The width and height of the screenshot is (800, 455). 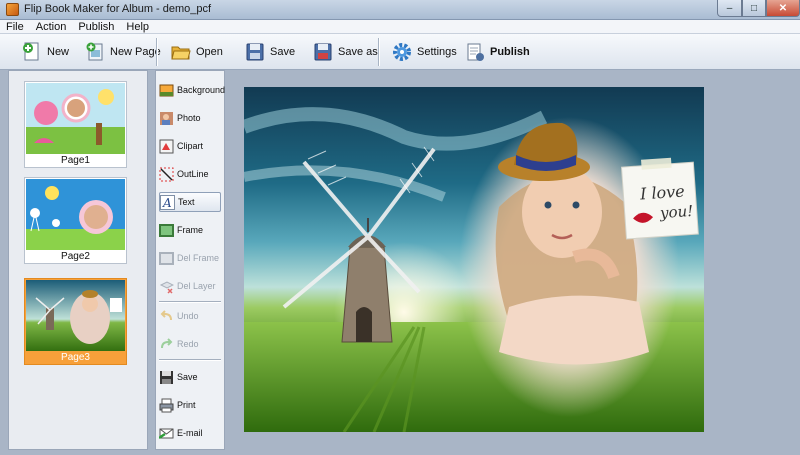 I want to click on maximize-button: □, so click(x=754, y=8).